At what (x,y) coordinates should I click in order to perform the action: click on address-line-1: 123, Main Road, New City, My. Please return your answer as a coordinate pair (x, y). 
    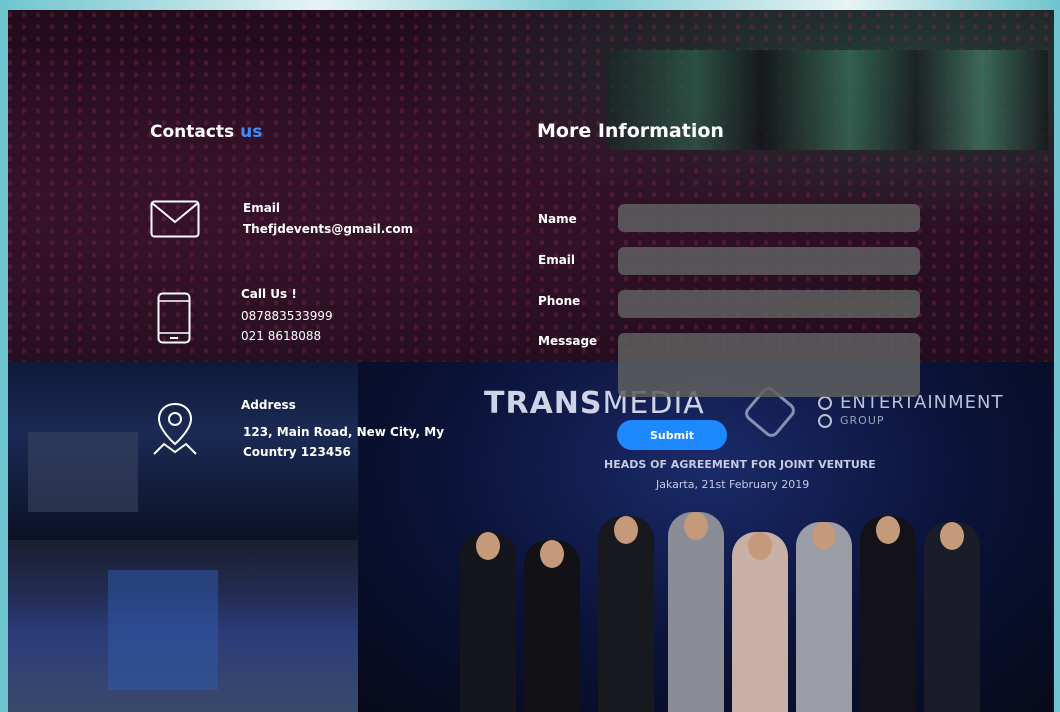
    Looking at the image, I should click on (344, 432).